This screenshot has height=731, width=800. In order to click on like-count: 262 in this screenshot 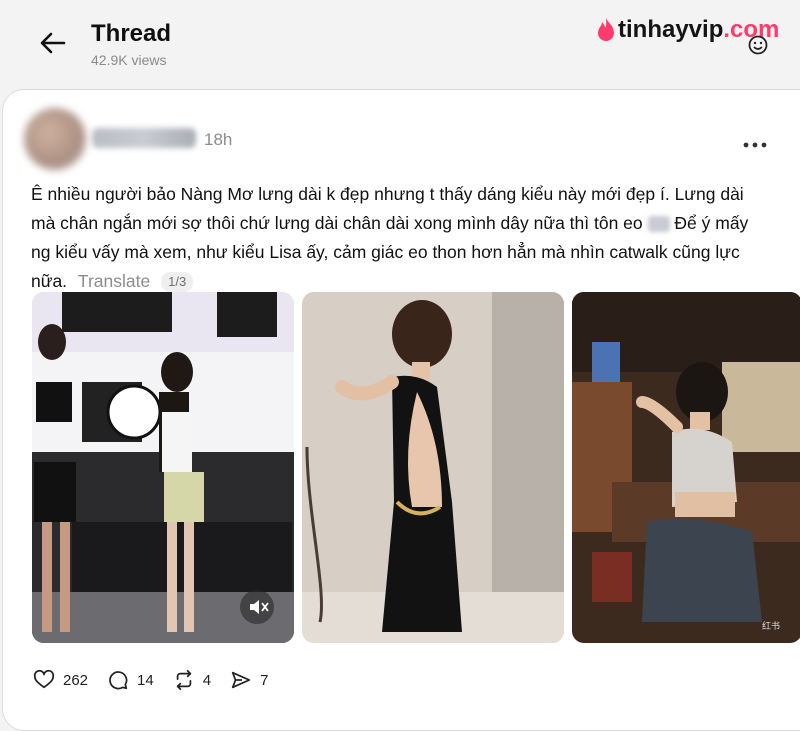, I will do `click(76, 680)`.